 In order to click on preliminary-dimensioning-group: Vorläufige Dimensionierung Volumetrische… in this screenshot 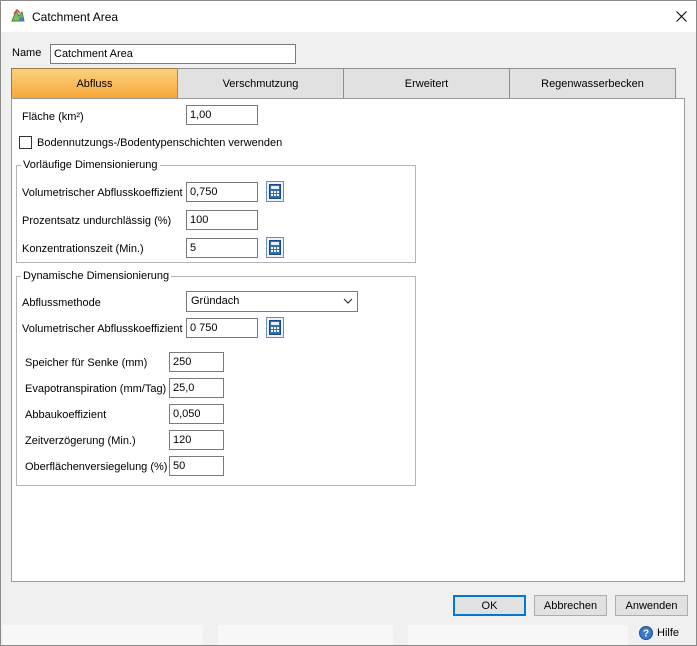, I will do `click(216, 211)`.